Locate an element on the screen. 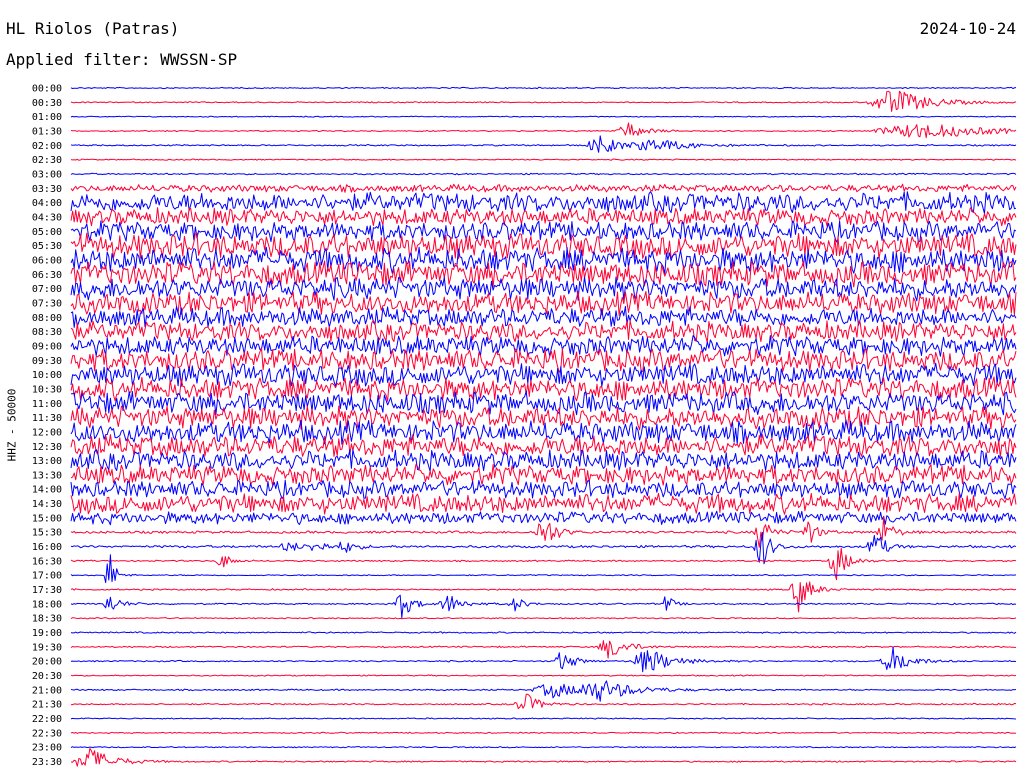 Image resolution: width=1024 pixels, height=780 pixels. row-time-label: 21:00 is located at coordinates (47, 690).